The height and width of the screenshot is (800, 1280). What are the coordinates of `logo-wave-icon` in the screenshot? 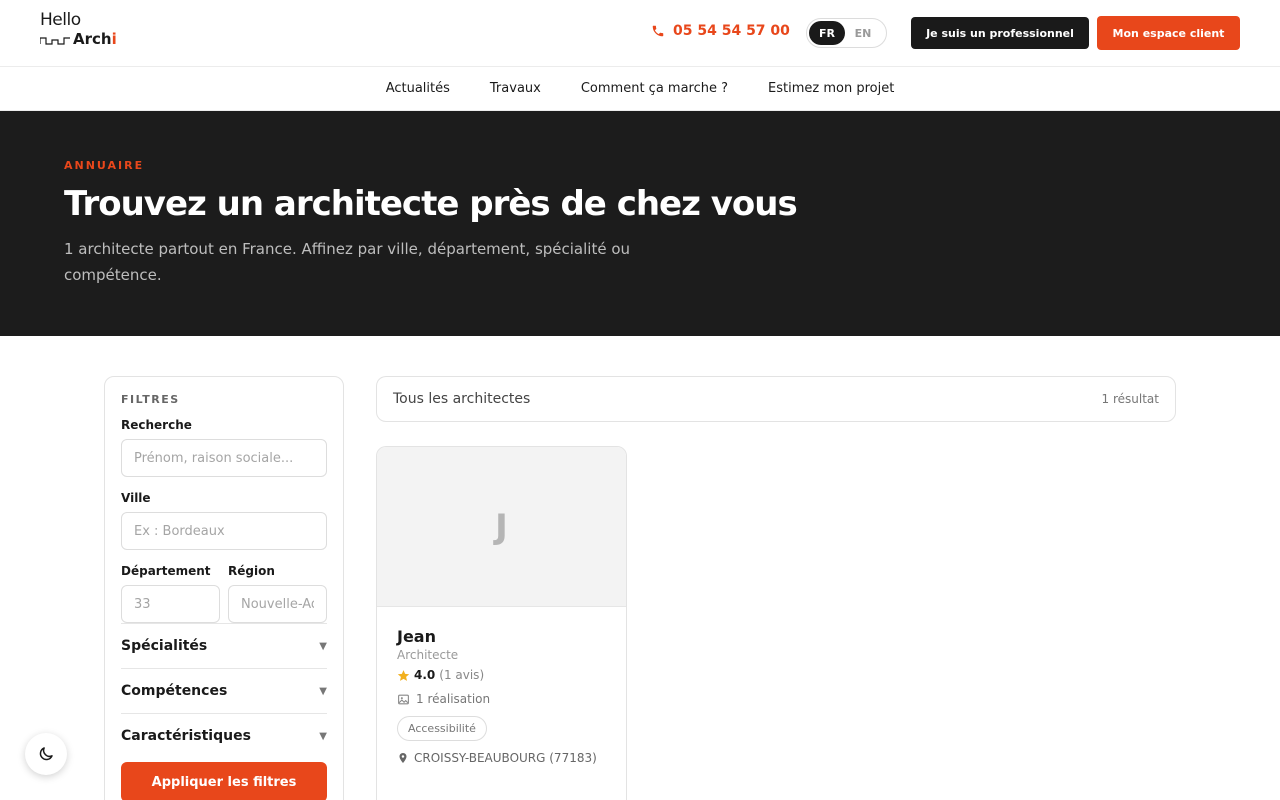 It's located at (55, 41).